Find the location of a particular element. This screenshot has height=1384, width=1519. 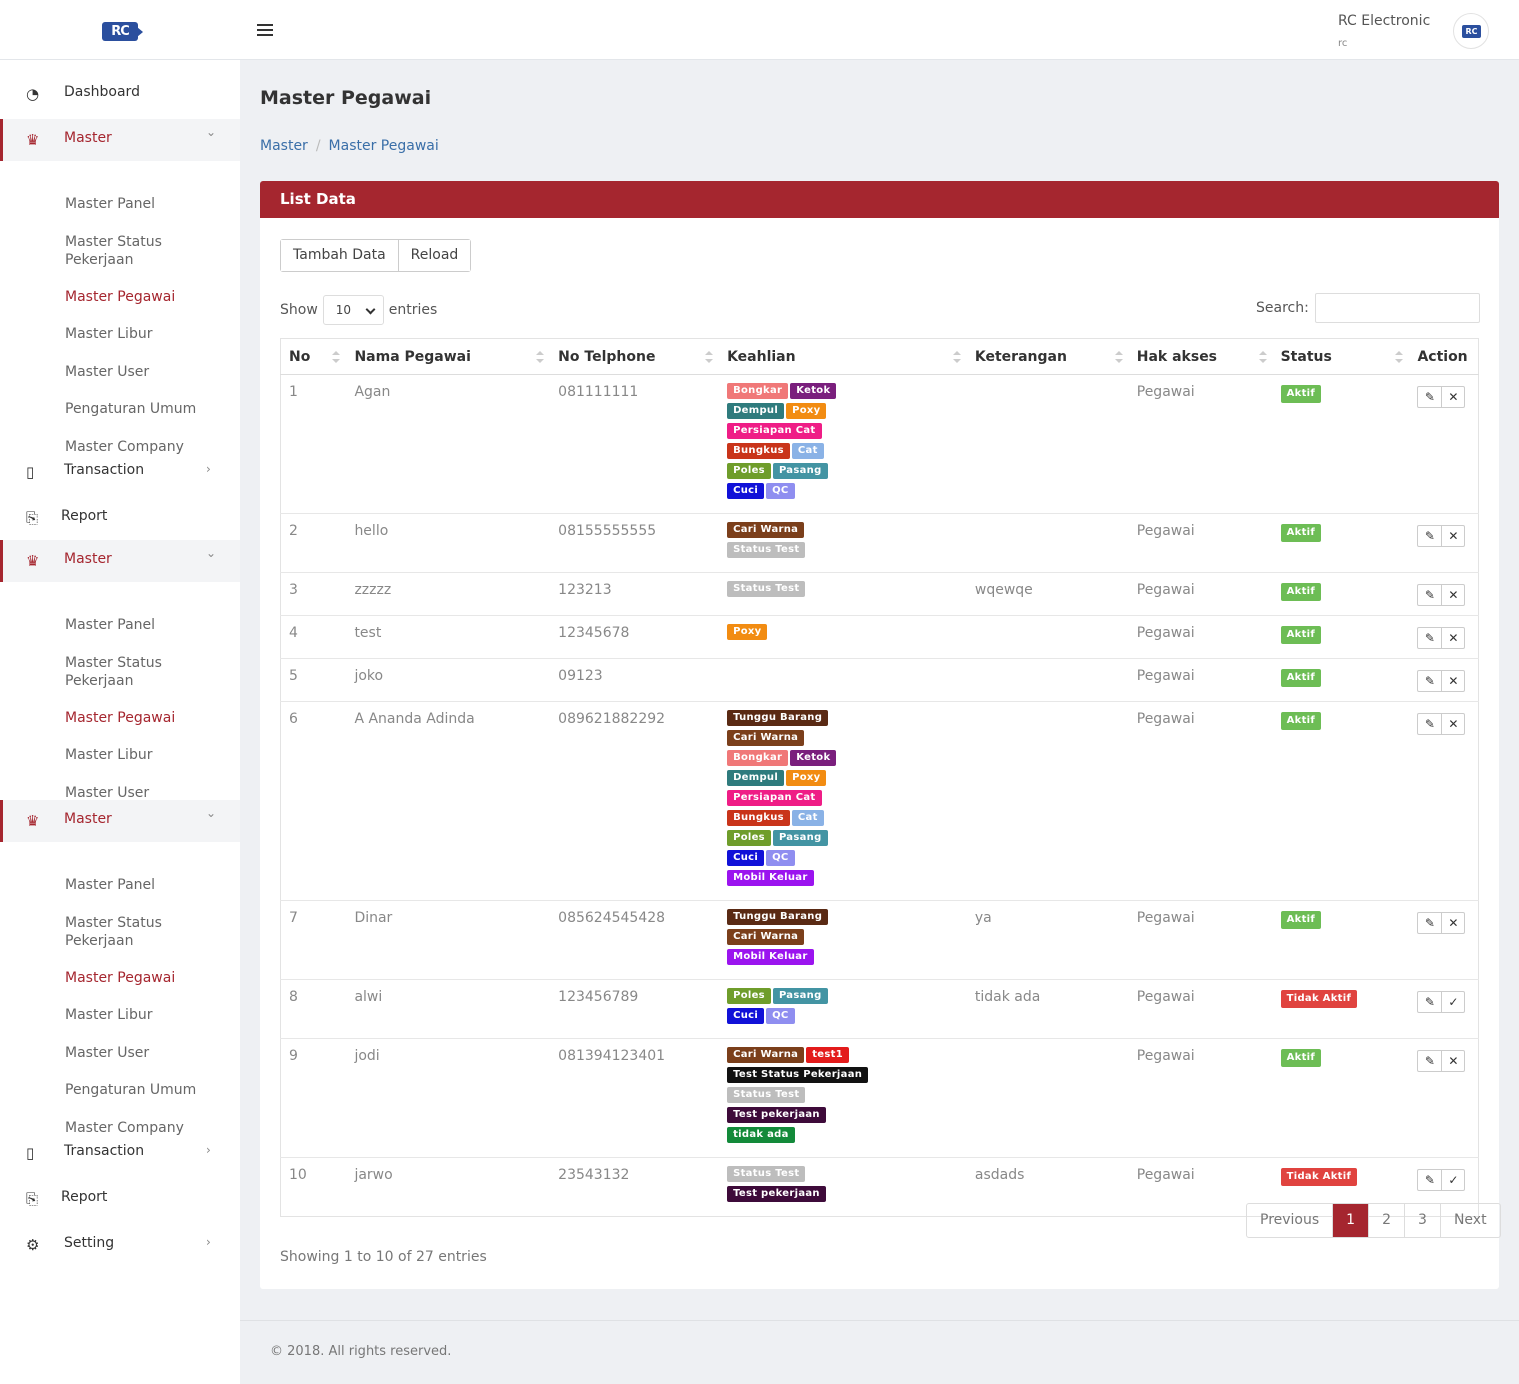

note: ya is located at coordinates (983, 918).